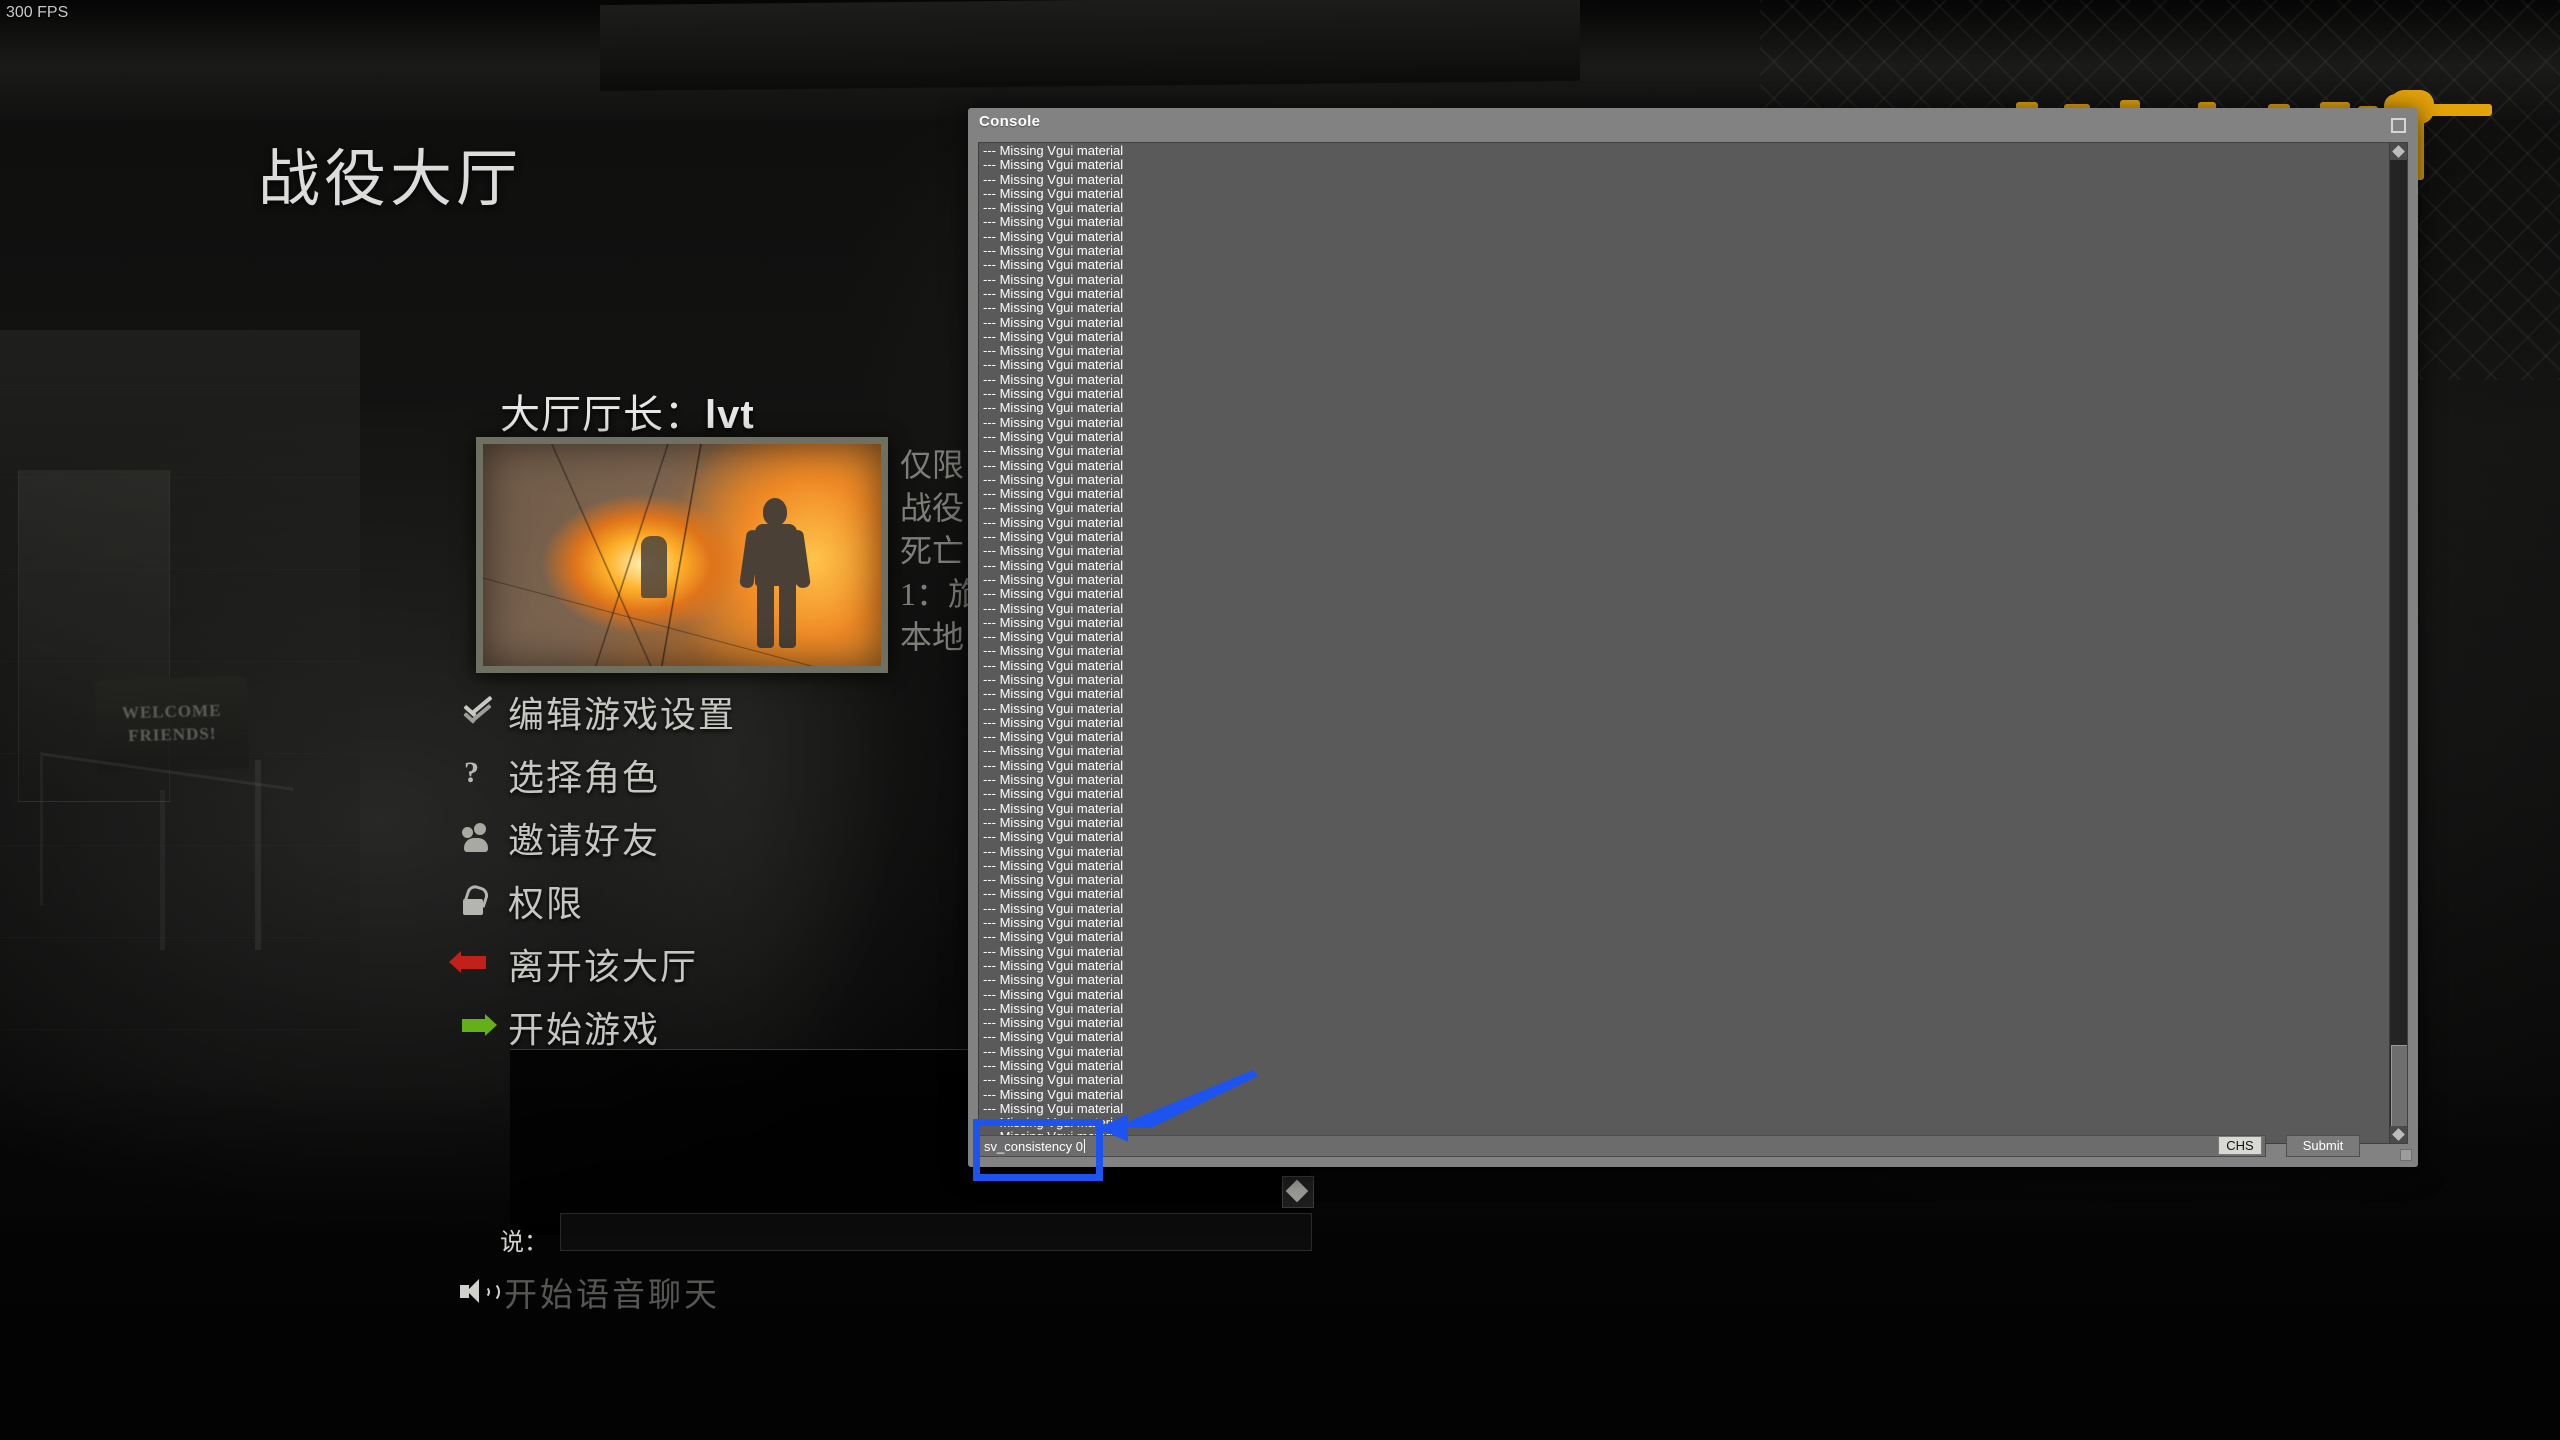  I want to click on welcome-friends-sign: WELCOME FRIENDS!, so click(172, 724).